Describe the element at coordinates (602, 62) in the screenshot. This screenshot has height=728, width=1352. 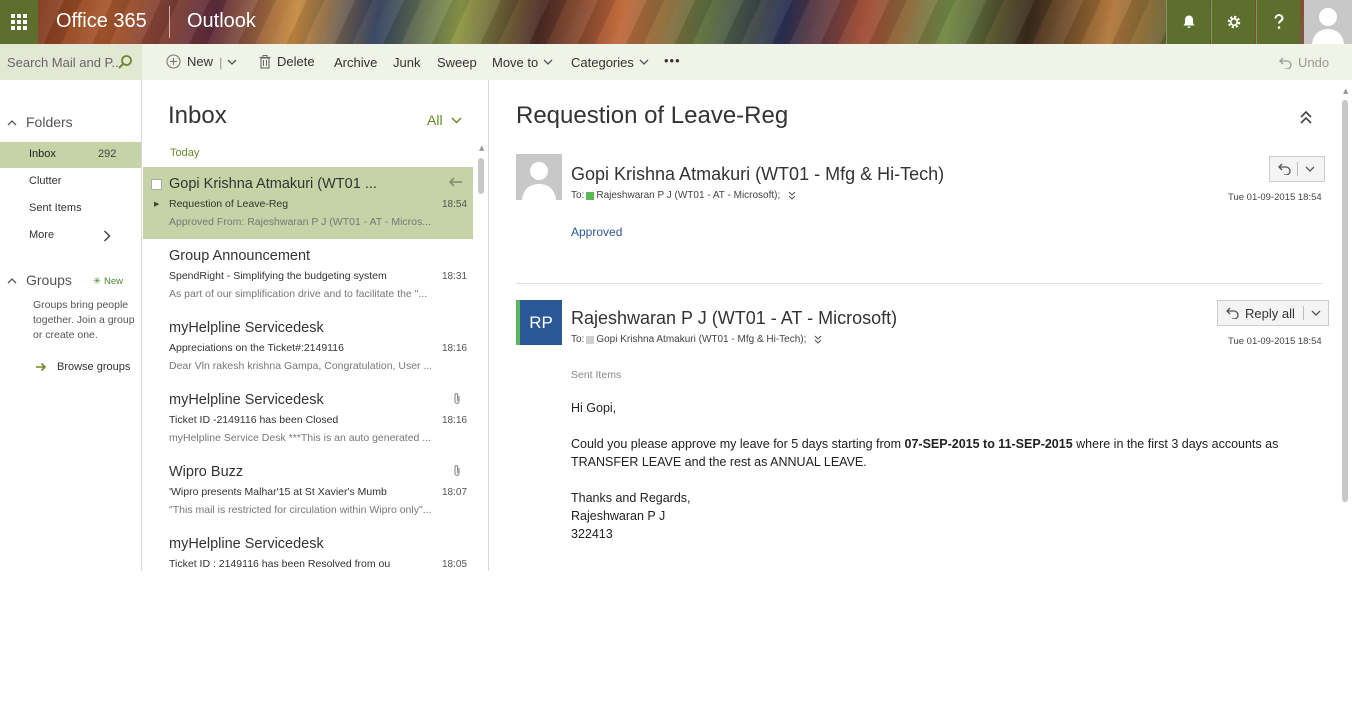
I see `categories-label: Categories` at that location.